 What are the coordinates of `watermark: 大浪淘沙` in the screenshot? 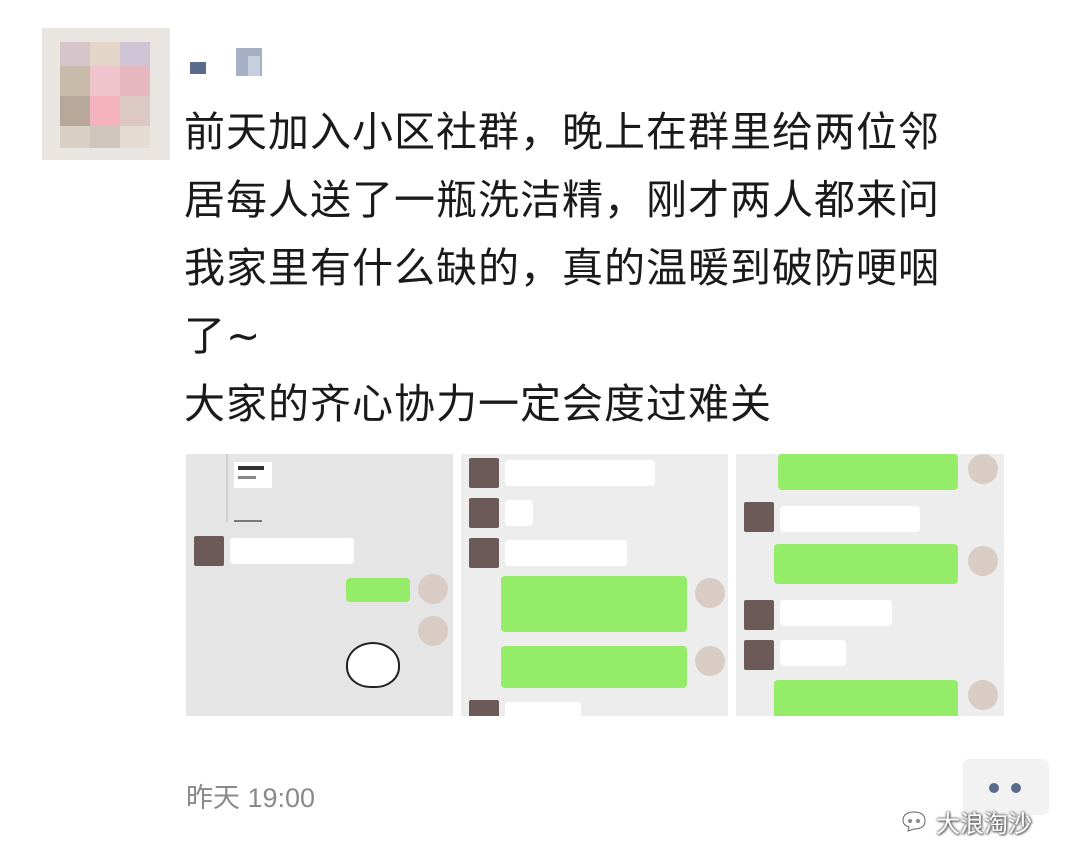 It's located at (966, 821).